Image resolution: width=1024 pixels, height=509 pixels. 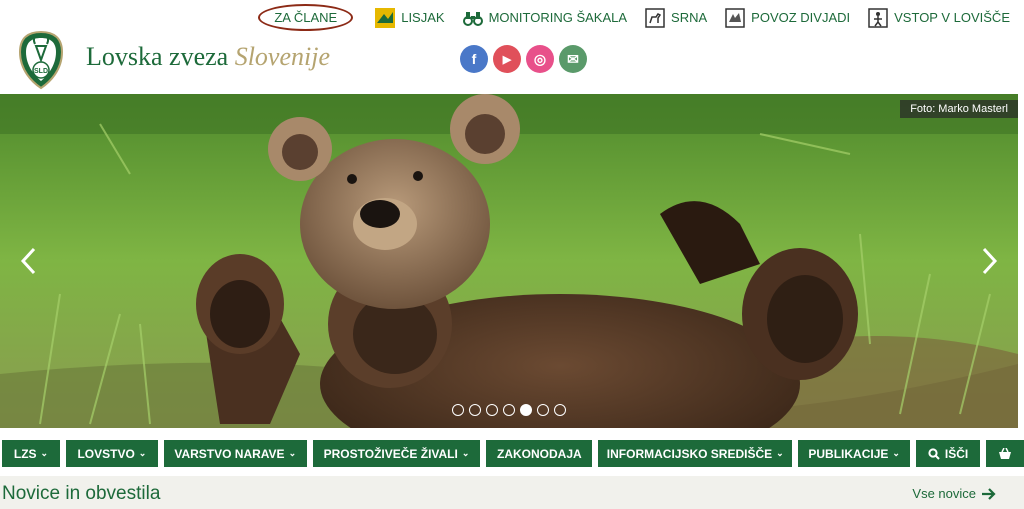 I want to click on top-link-label: POVOZ DIVJADI, so click(x=801, y=17).